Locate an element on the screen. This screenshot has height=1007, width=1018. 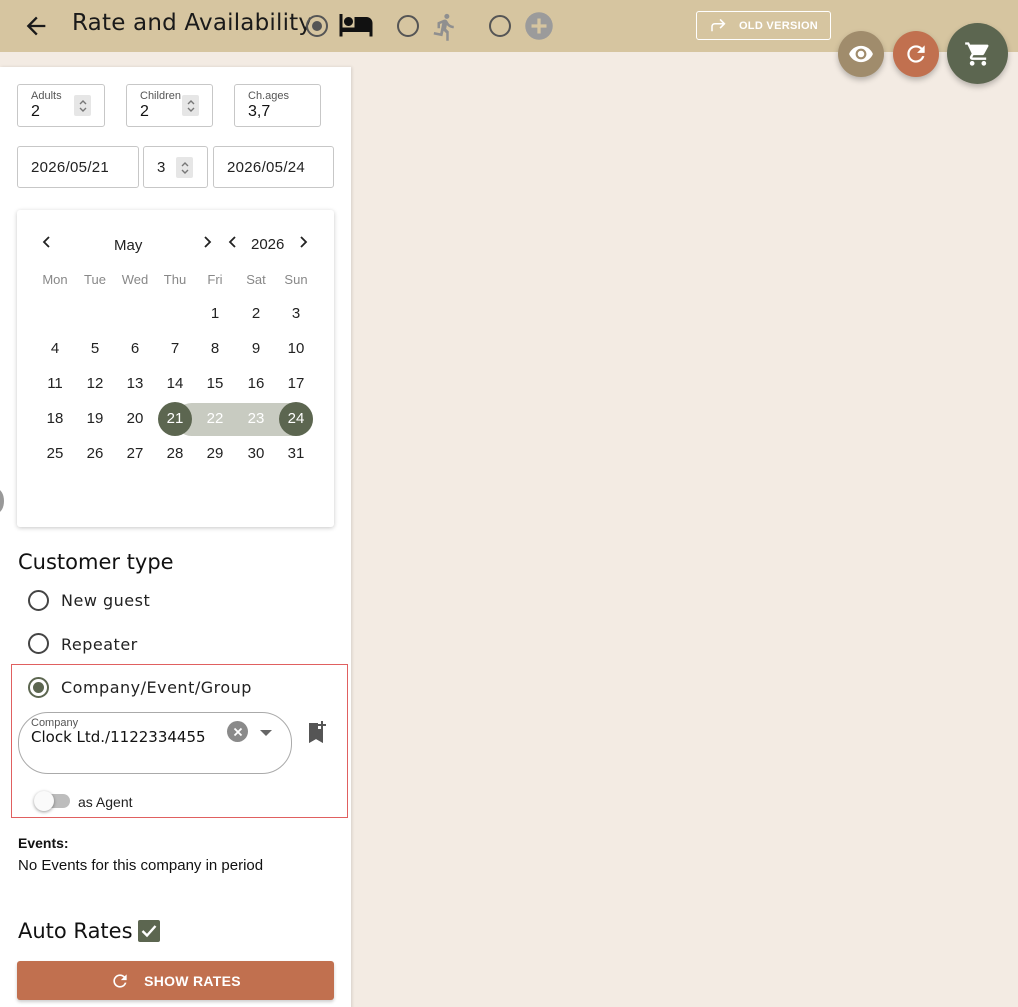
add-circle-icon is located at coordinates (539, 28).